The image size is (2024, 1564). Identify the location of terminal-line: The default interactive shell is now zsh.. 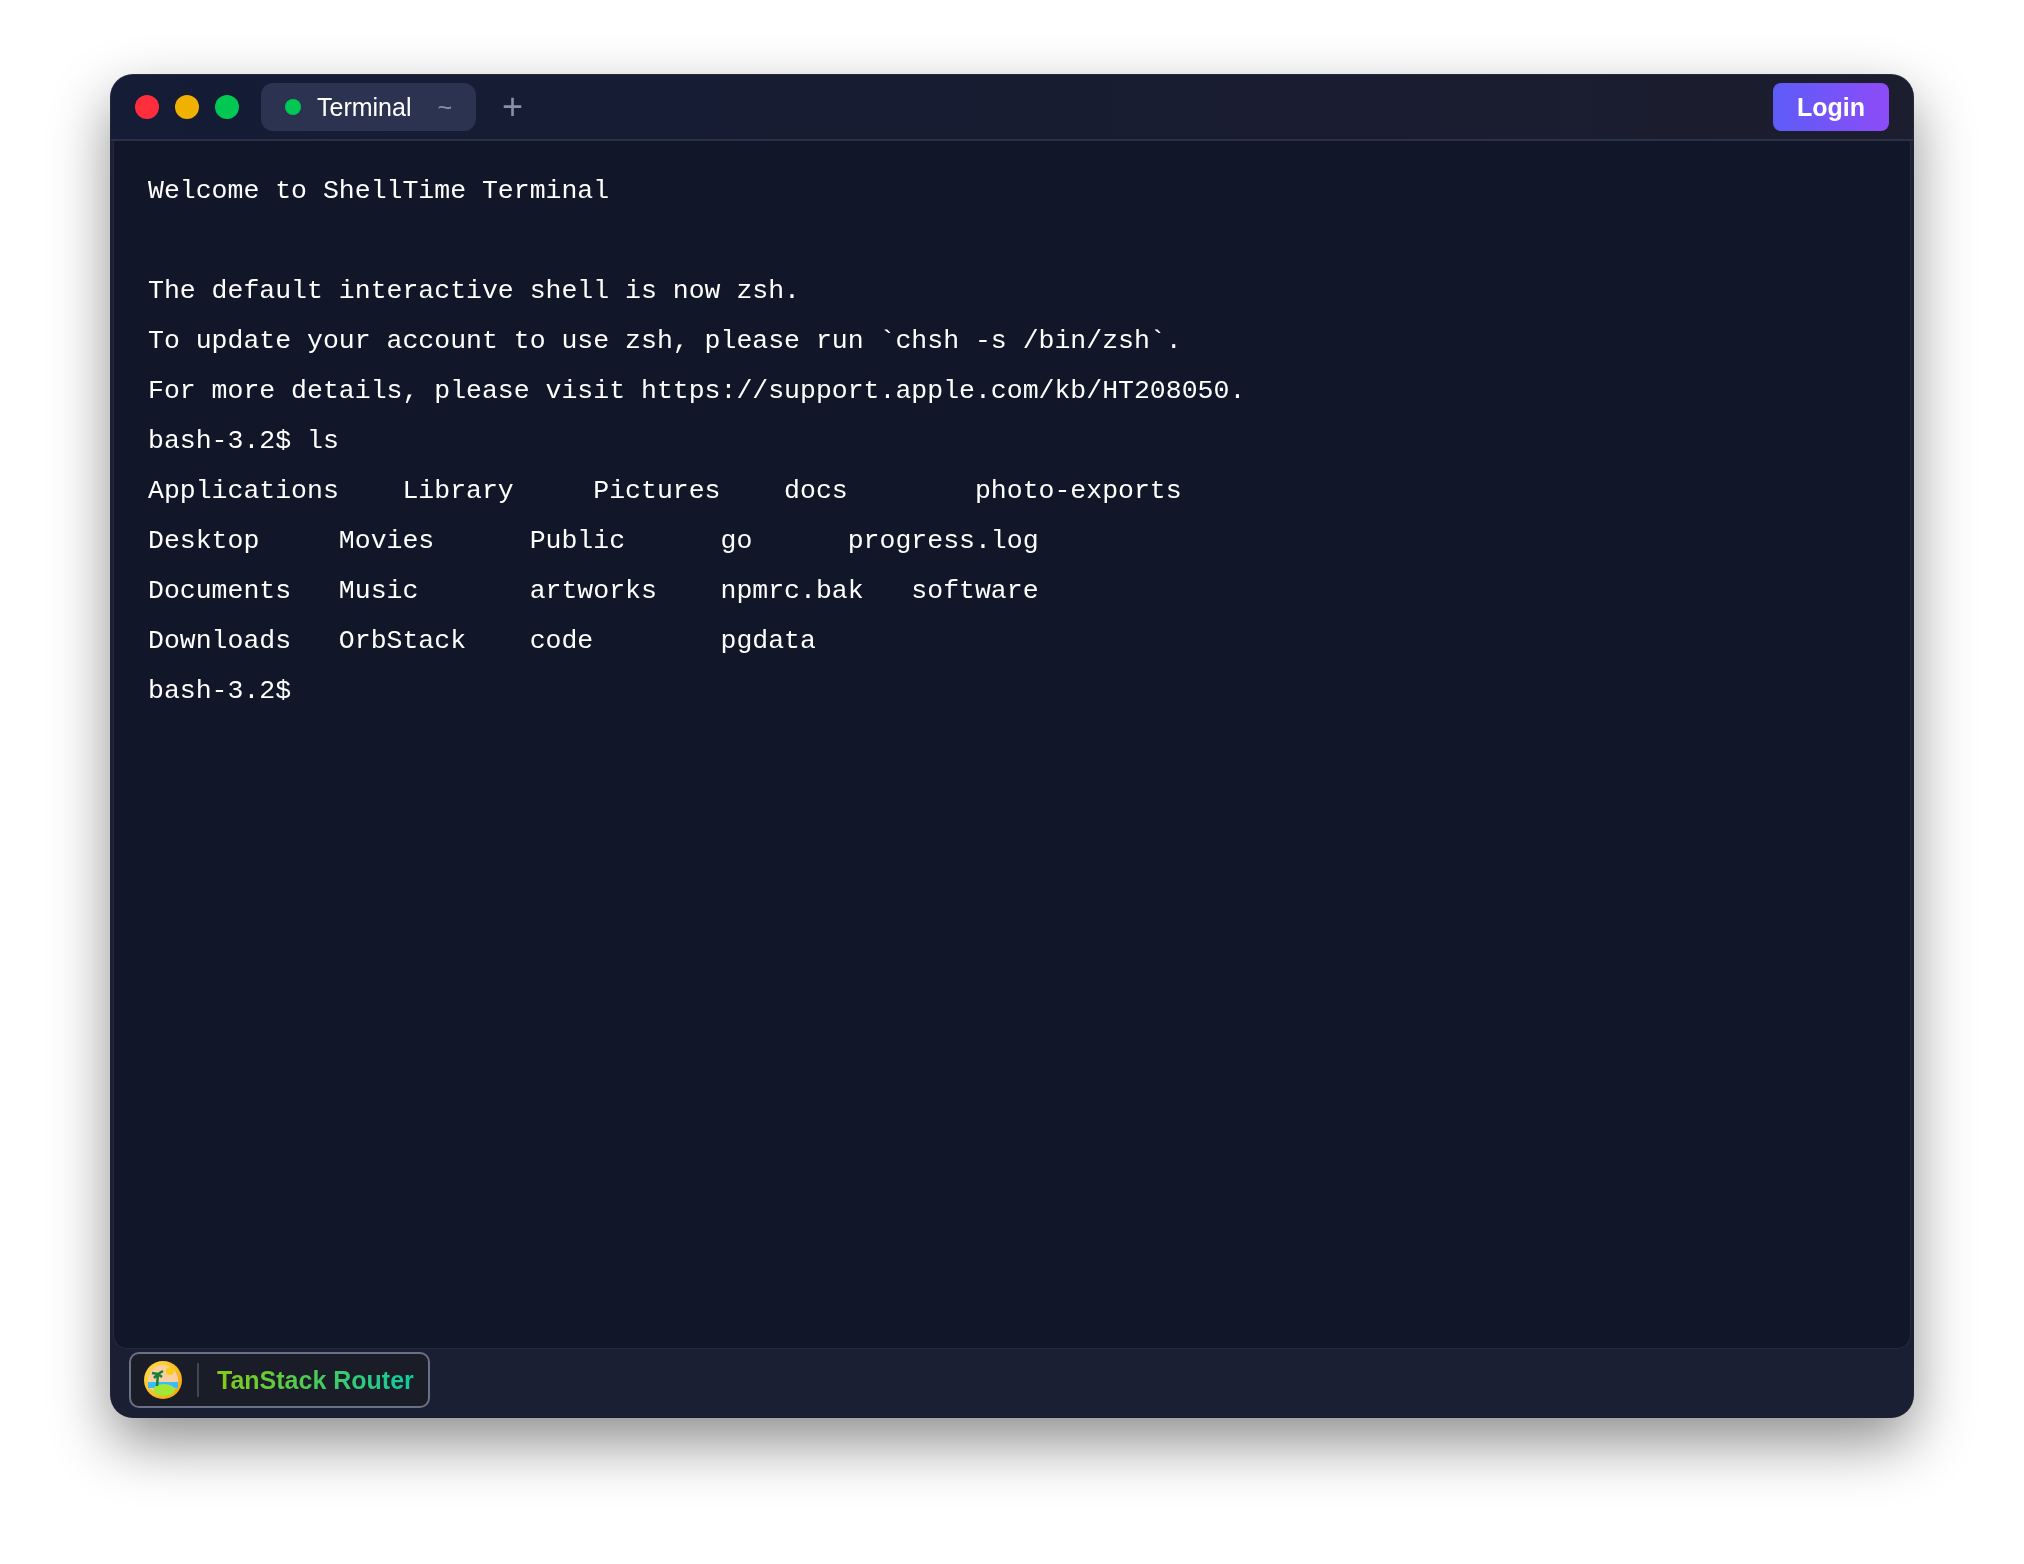
(474, 291).